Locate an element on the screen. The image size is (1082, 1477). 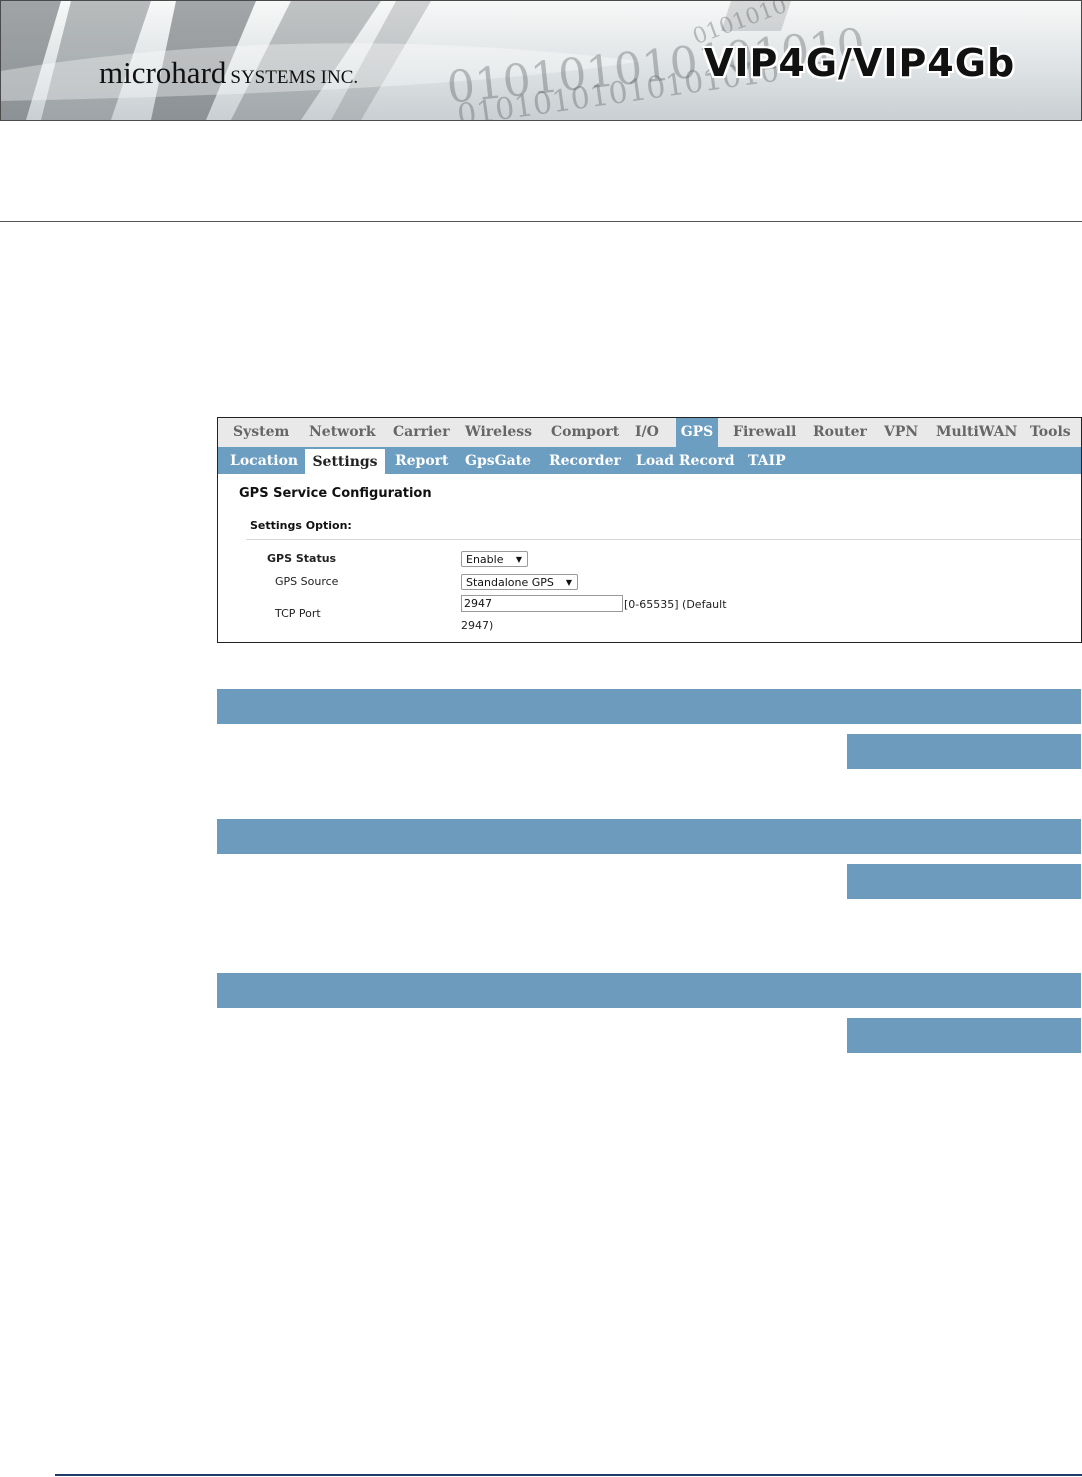
tab-wireless: Wireless is located at coordinates (498, 432).